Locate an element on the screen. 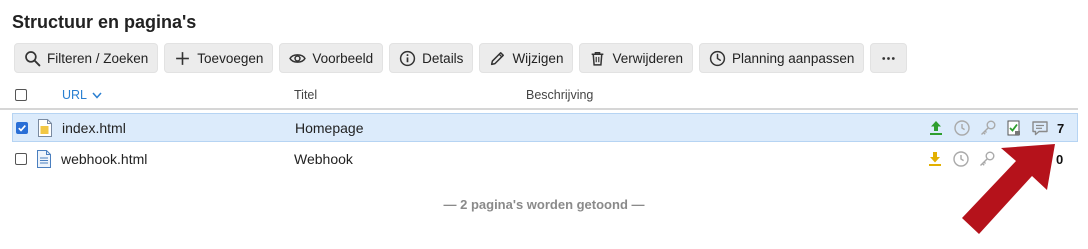 The image size is (1088, 249). checkmark-icon is located at coordinates (22, 128).